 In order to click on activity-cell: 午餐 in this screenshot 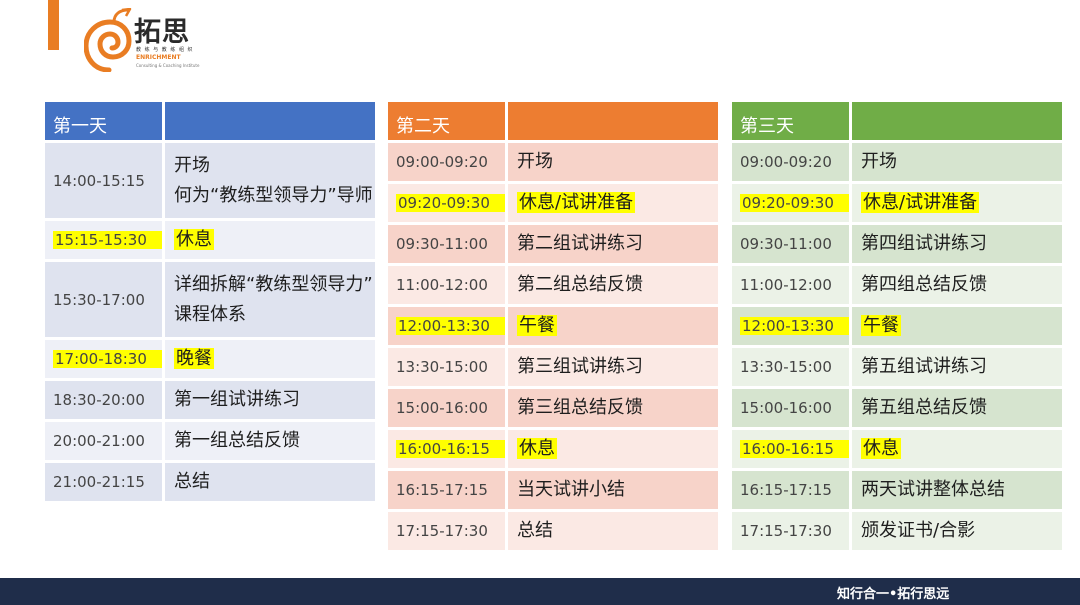, I will do `click(957, 326)`.